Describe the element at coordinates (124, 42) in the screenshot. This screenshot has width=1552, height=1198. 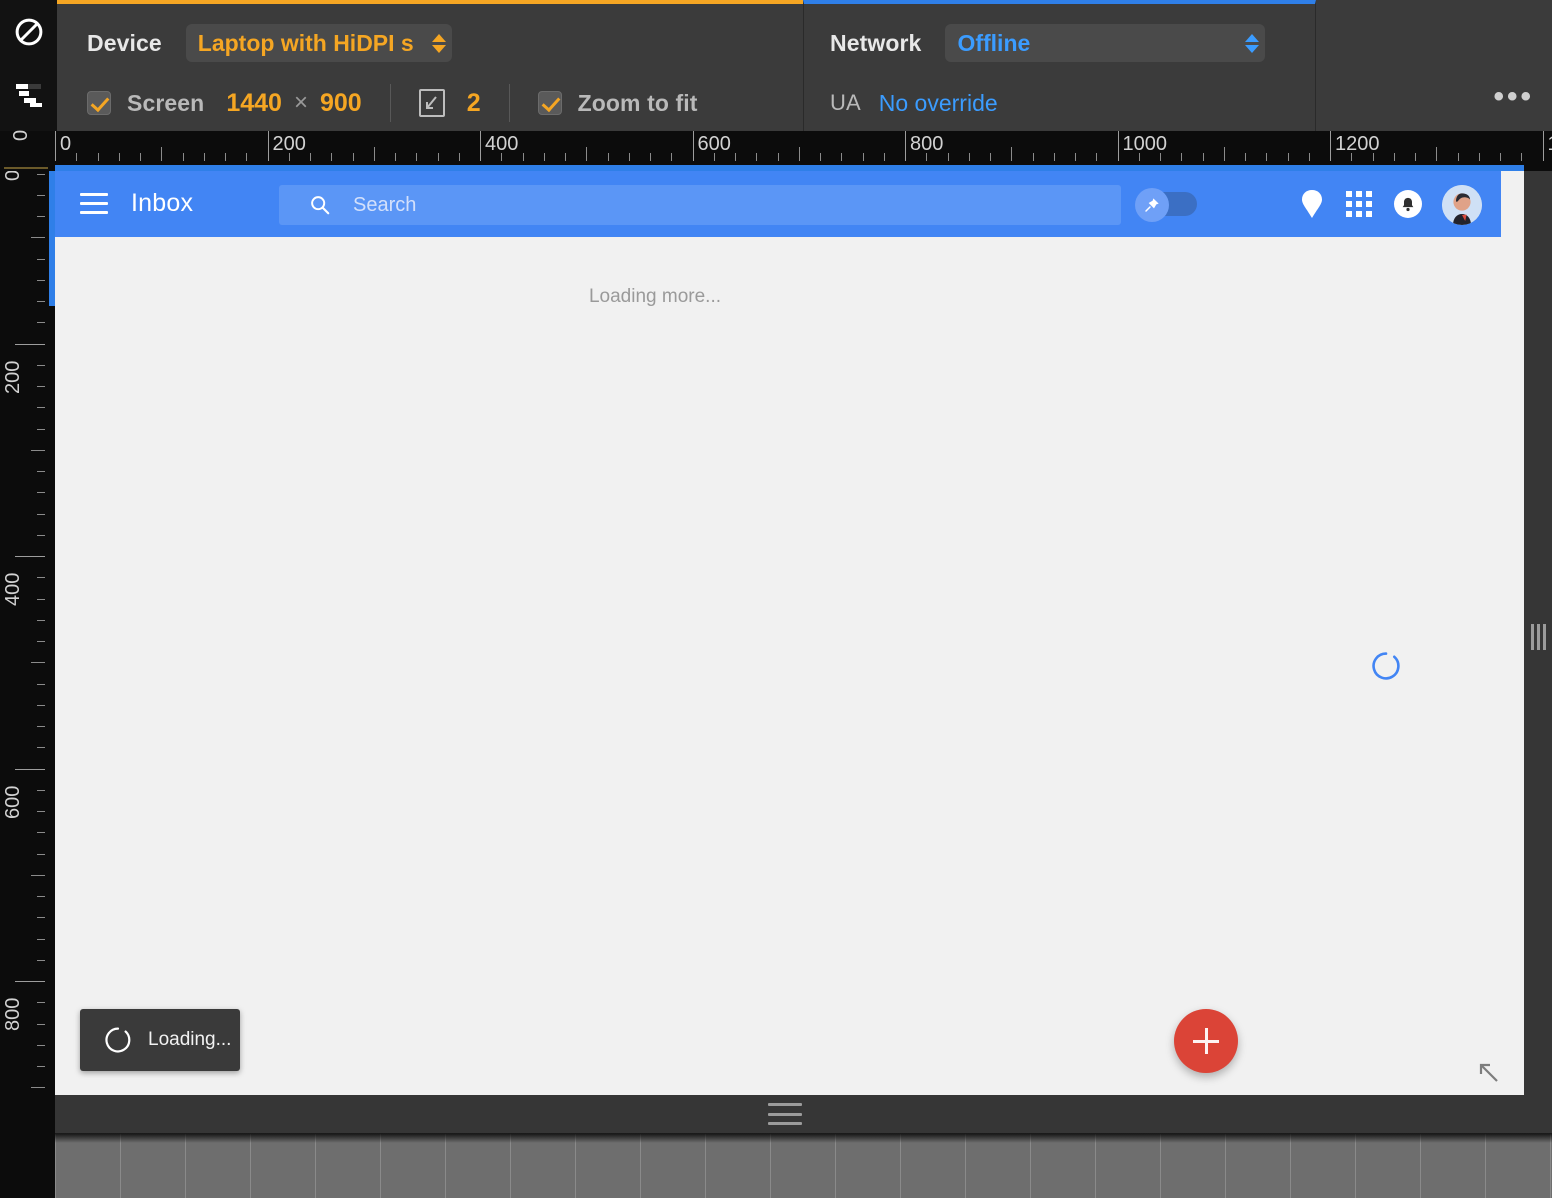
I see `device-label: Device` at that location.